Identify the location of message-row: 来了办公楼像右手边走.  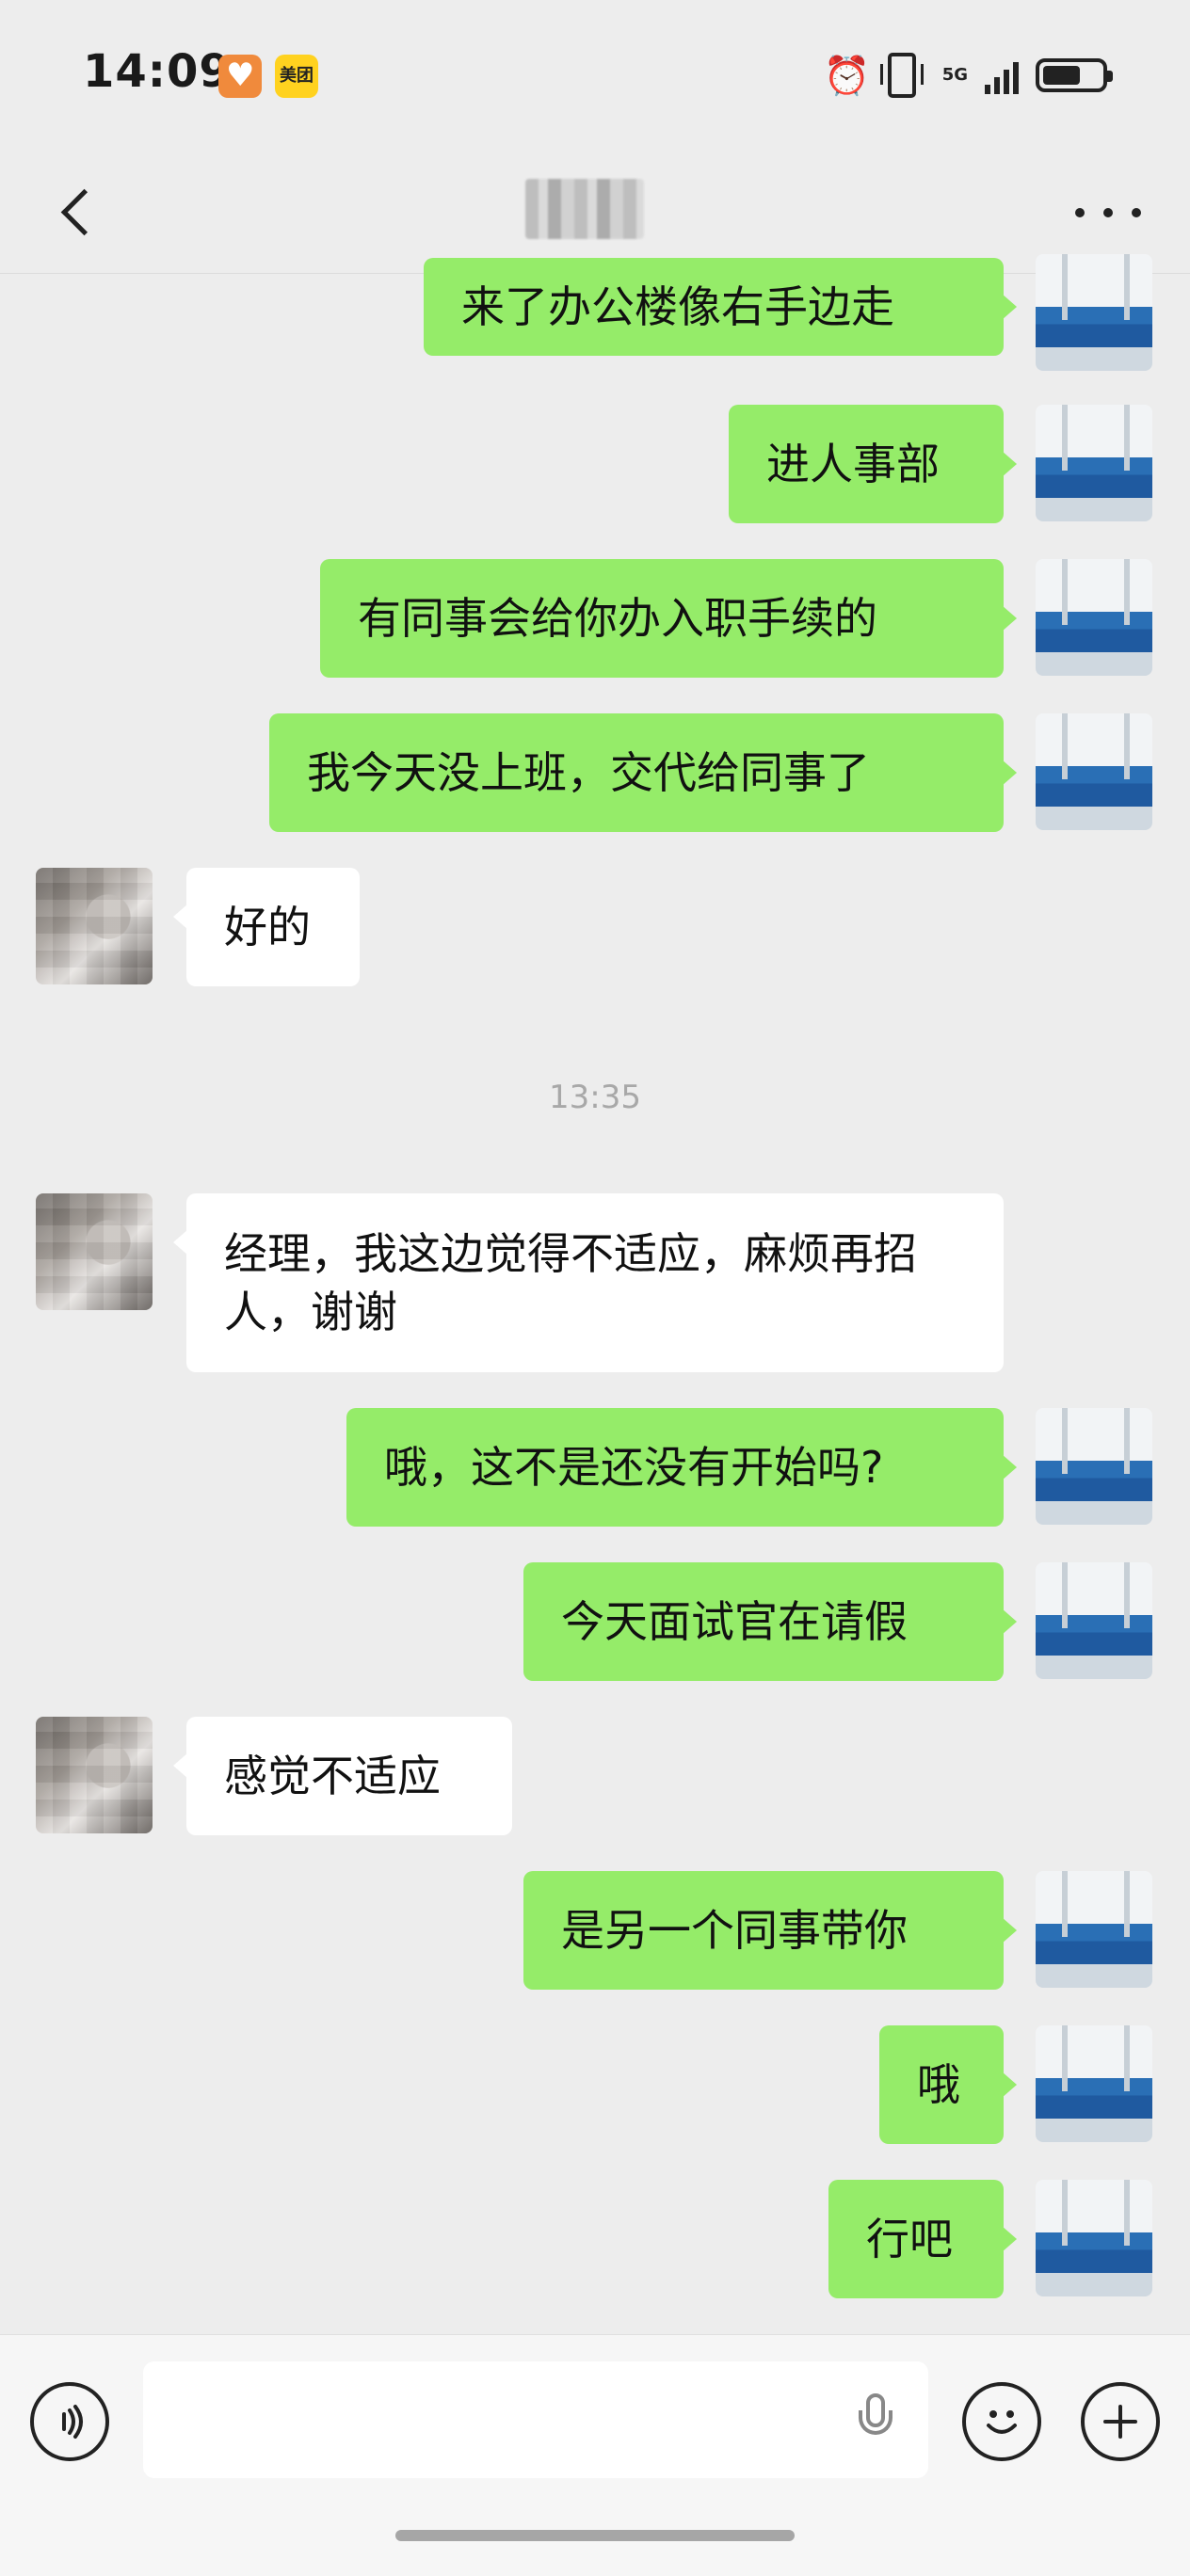
(720, 307).